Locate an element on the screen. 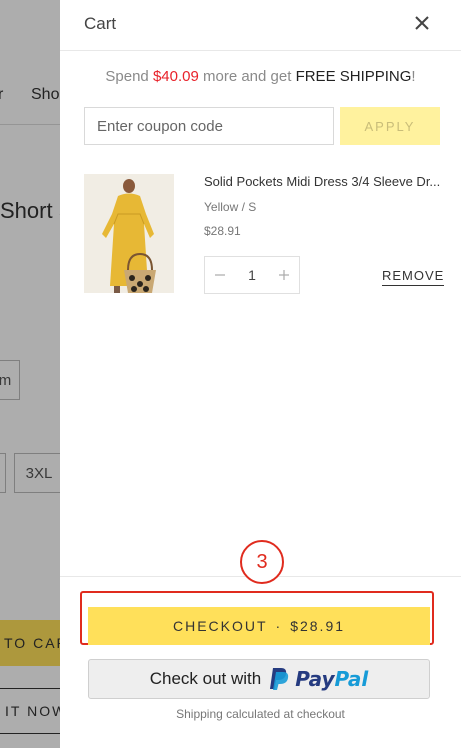  checkout-total: $28.91 is located at coordinates (318, 626).